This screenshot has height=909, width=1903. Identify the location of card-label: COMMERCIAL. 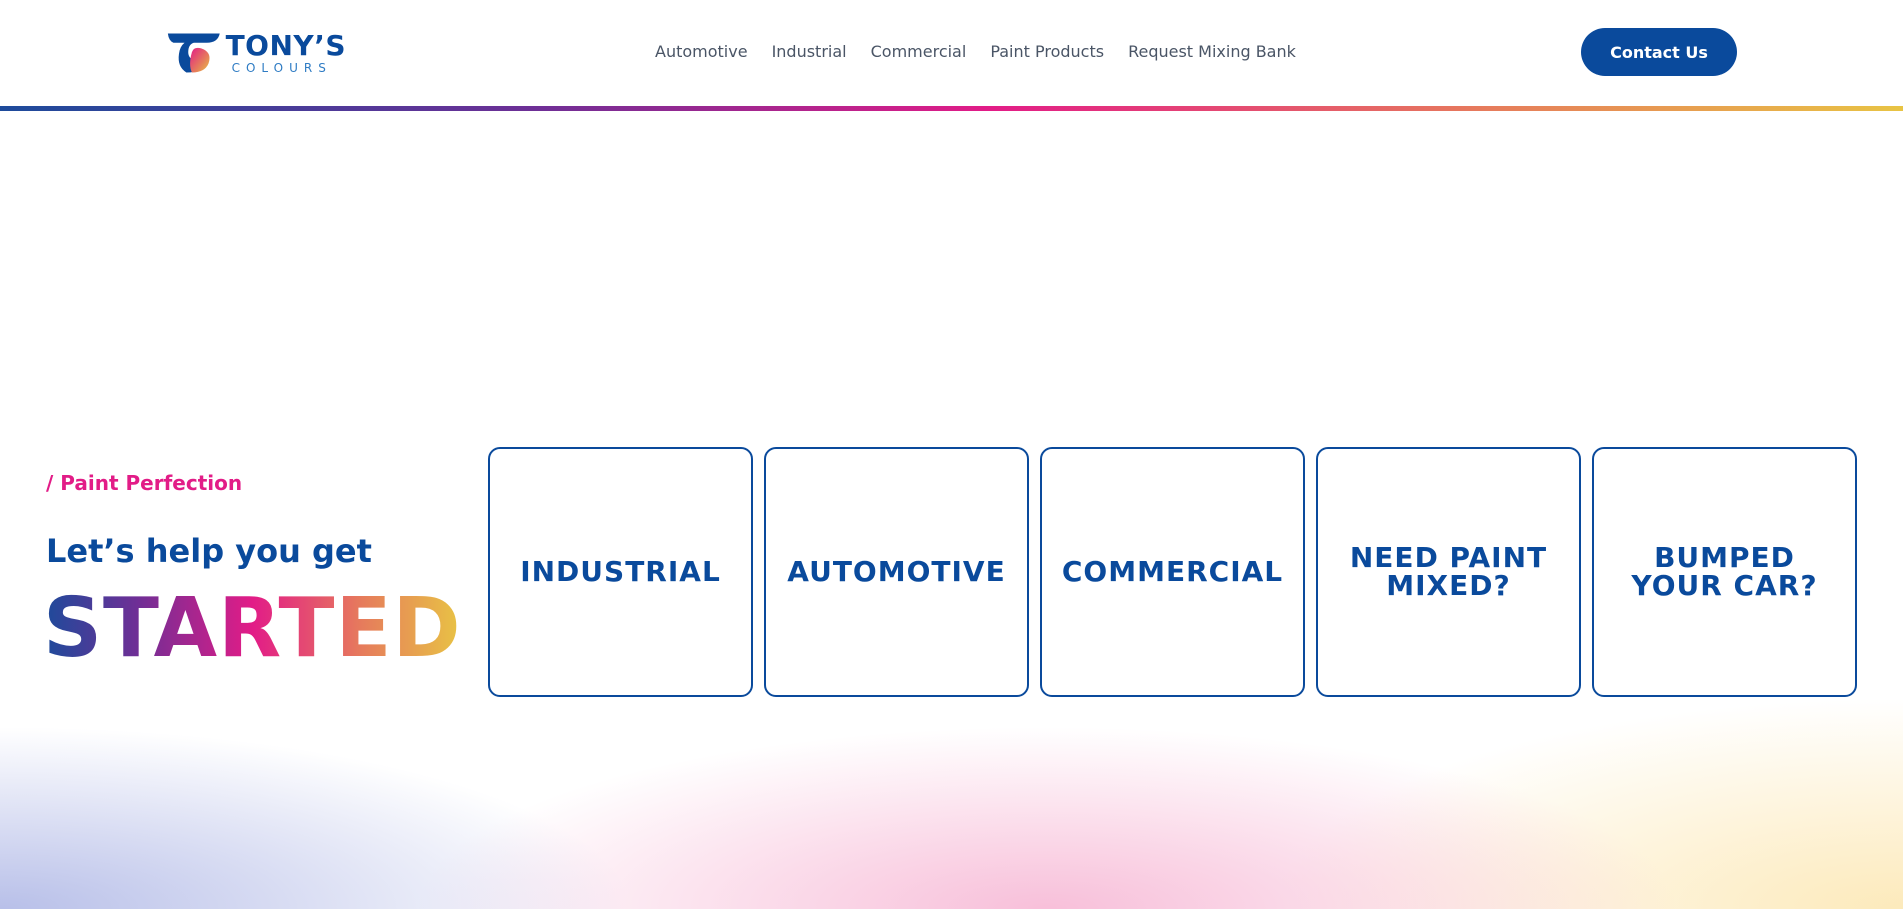
(1172, 571).